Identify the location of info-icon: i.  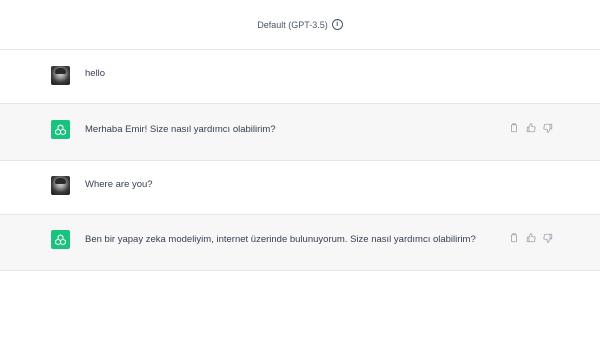
(337, 24).